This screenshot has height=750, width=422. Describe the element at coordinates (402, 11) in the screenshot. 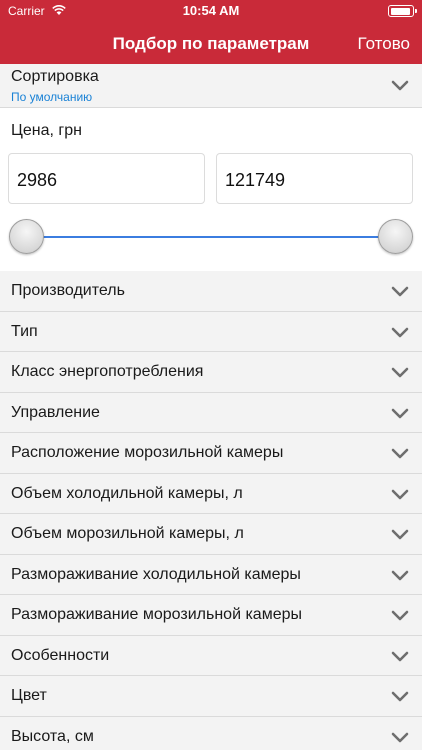

I see `battery-icon` at that location.